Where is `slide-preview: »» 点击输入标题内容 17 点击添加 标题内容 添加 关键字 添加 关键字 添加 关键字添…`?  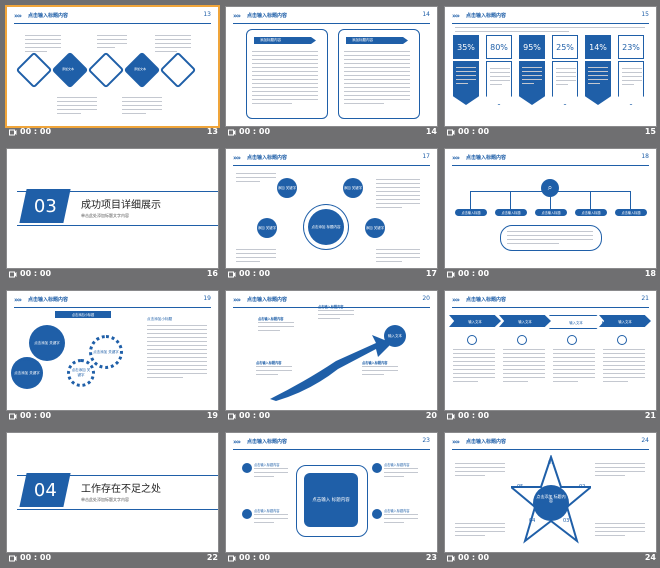 slide-preview: »» 点击输入标题内容 17 点击添加 标题内容 添加 关键字 添加 关键字 添加 关键字添… is located at coordinates (331, 208).